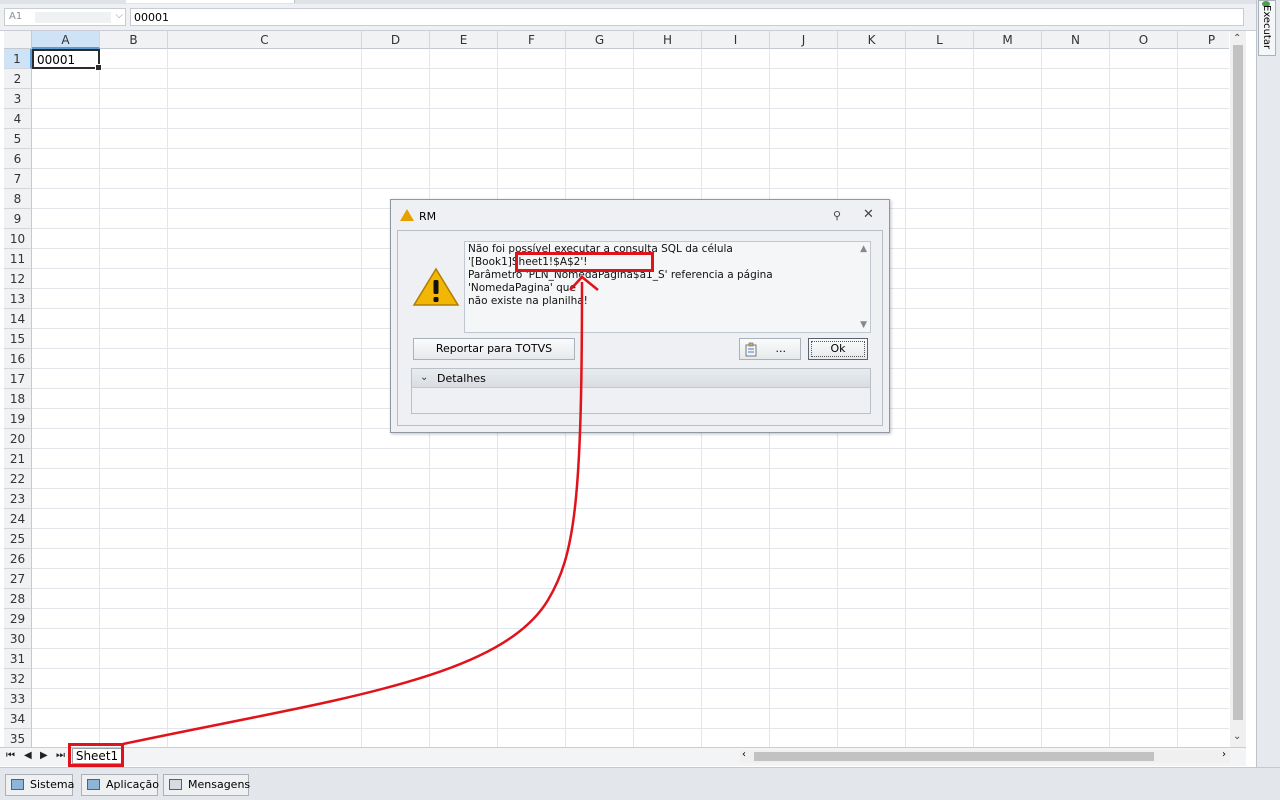 The width and height of the screenshot is (1280, 800). What do you see at coordinates (18, 299) in the screenshot?
I see `row-header: 13` at bounding box center [18, 299].